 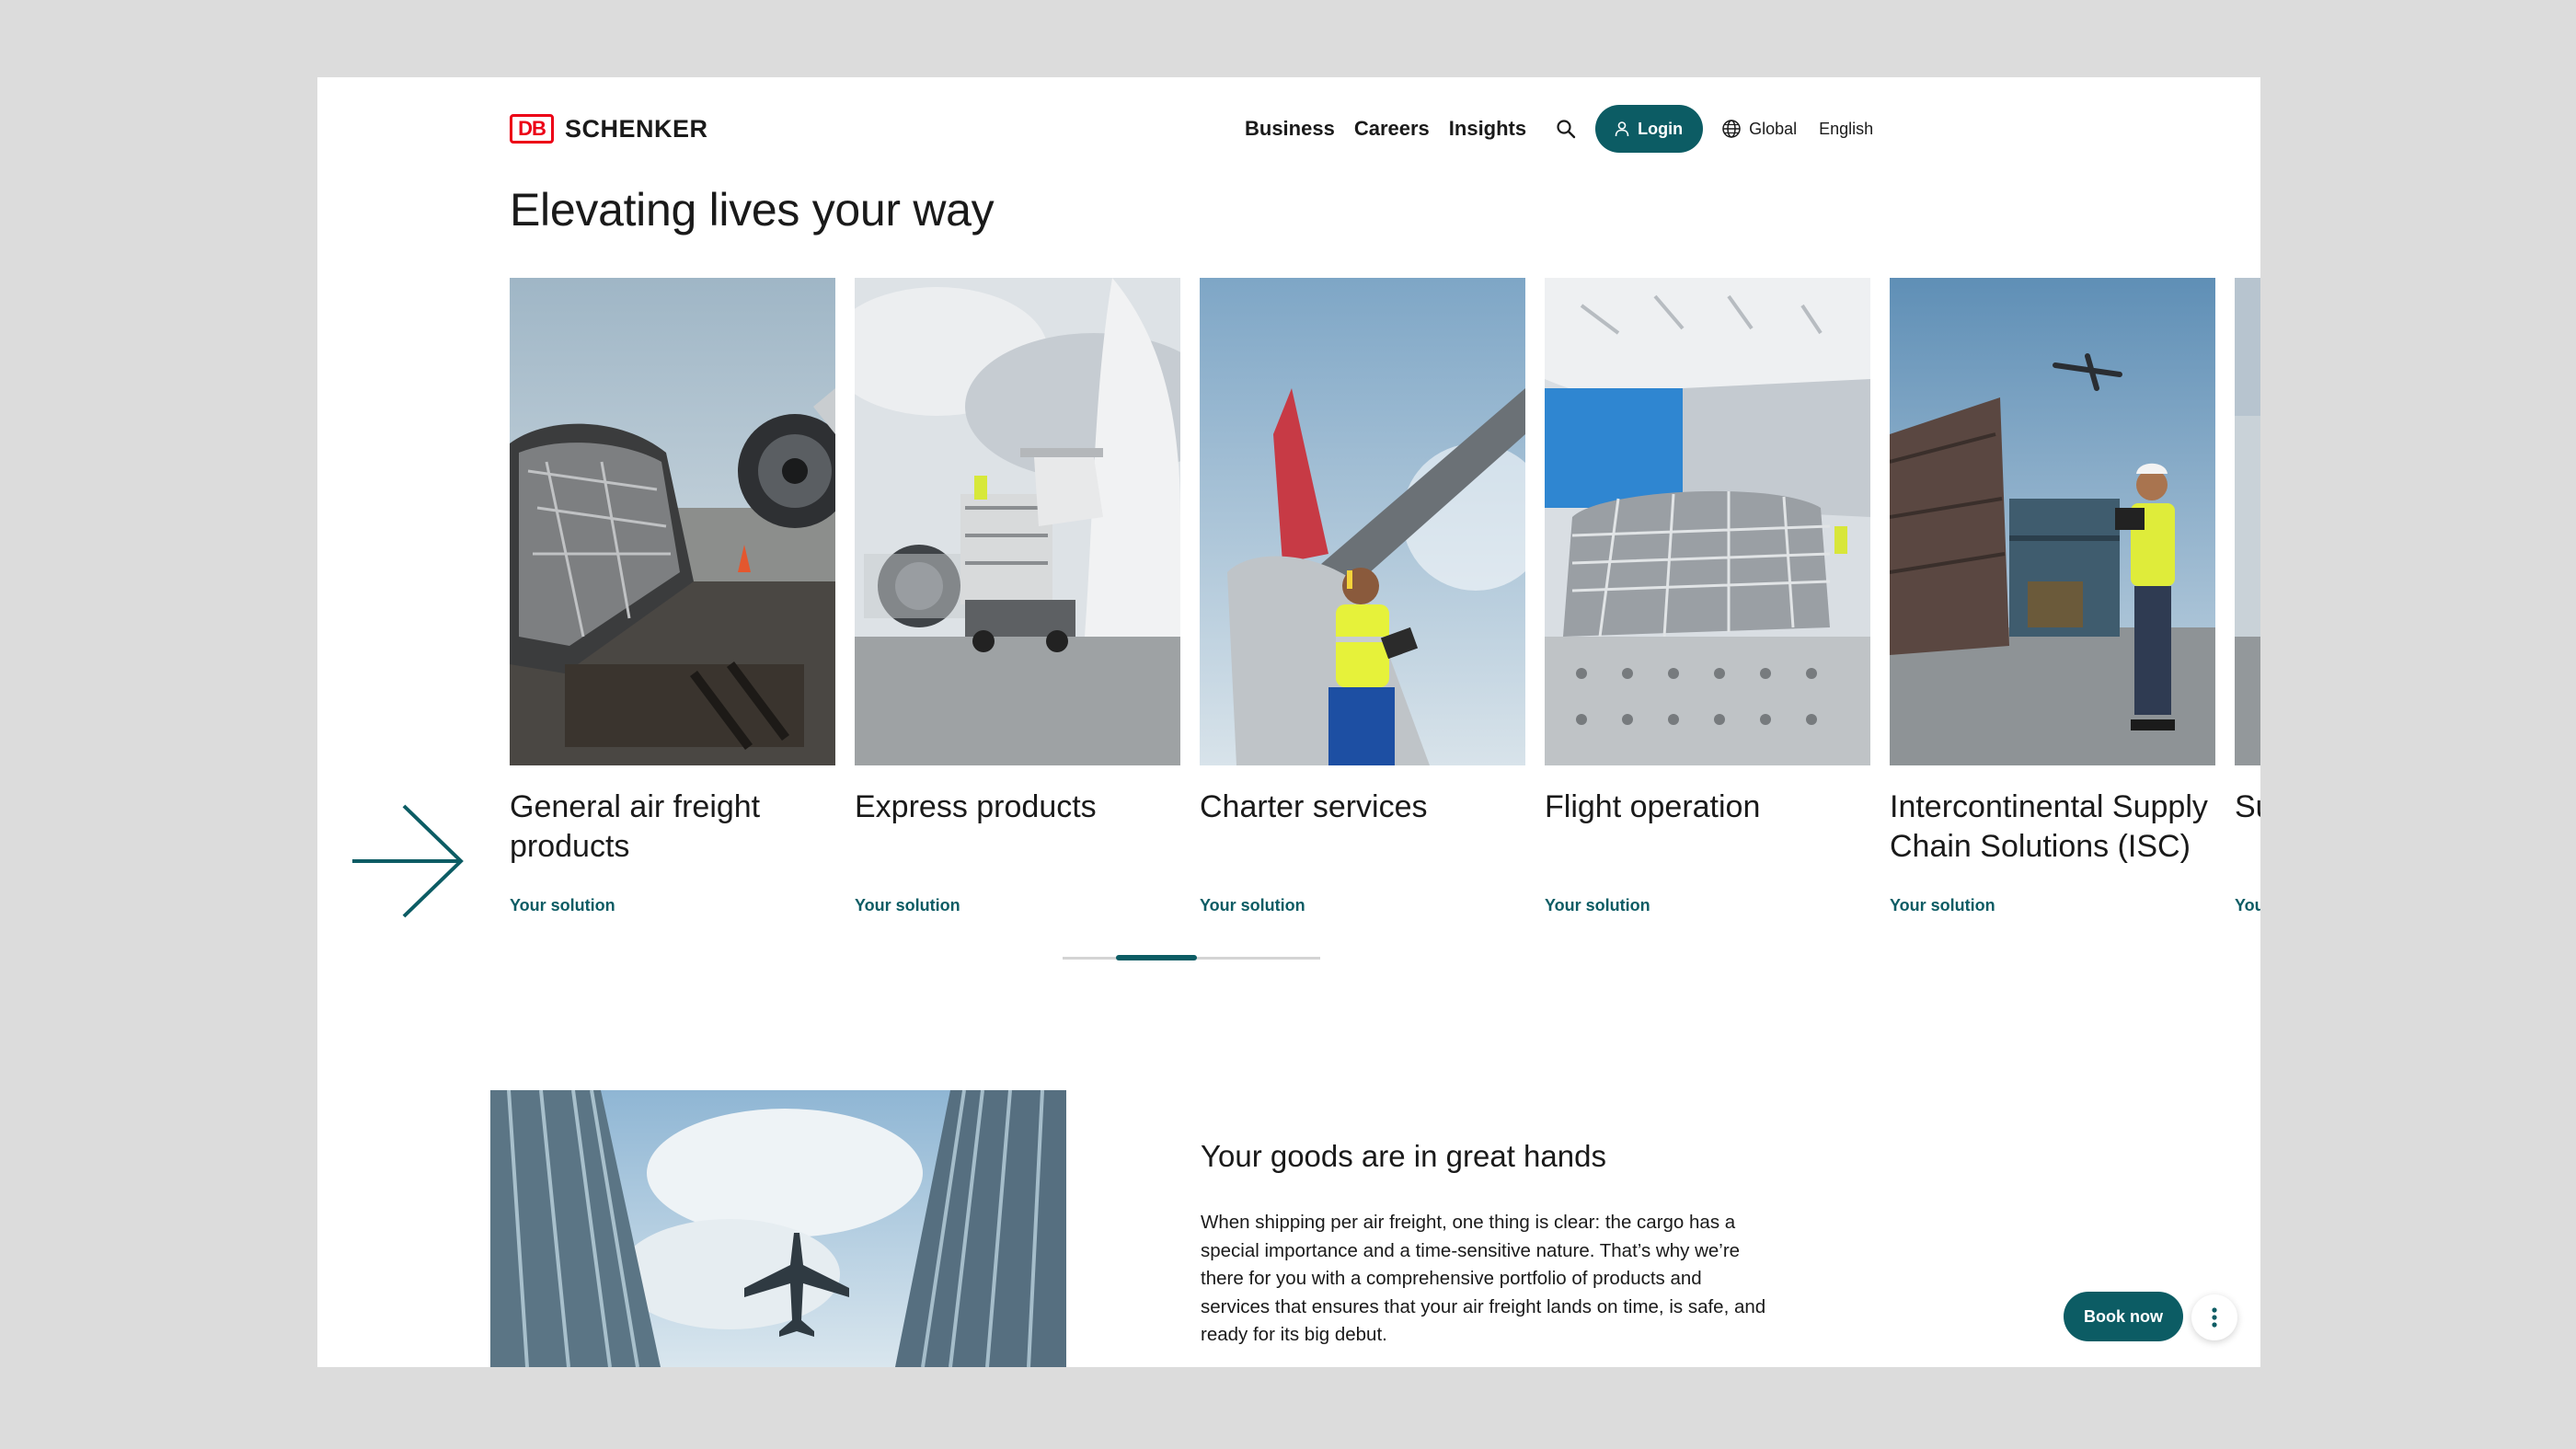 What do you see at coordinates (1392, 129) in the screenshot?
I see `nav-careers: Careers` at bounding box center [1392, 129].